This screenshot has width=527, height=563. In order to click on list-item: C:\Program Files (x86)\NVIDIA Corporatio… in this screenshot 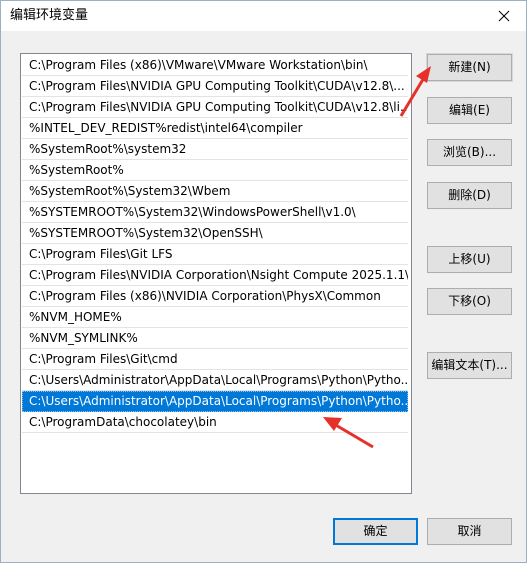, I will do `click(215, 296)`.